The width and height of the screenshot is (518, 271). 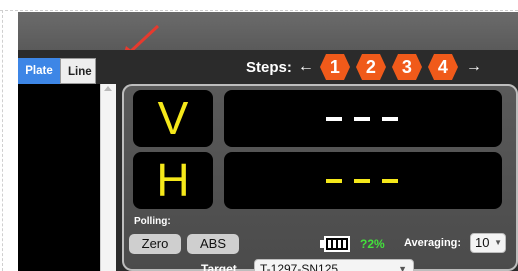 I want to click on steps-bar: Steps: ← 1 2 3 4 →, so click(x=364, y=67).